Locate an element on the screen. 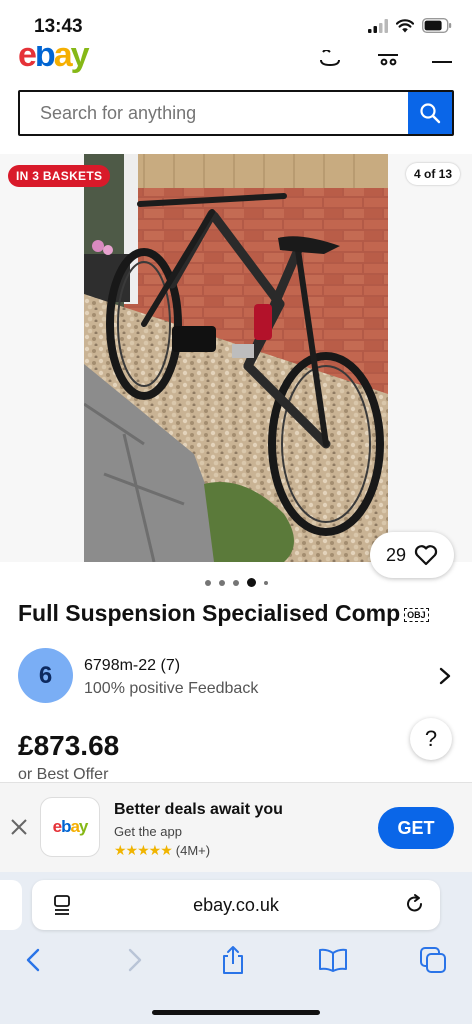 This screenshot has height=1024, width=472. tabs-icon is located at coordinates (433, 960).